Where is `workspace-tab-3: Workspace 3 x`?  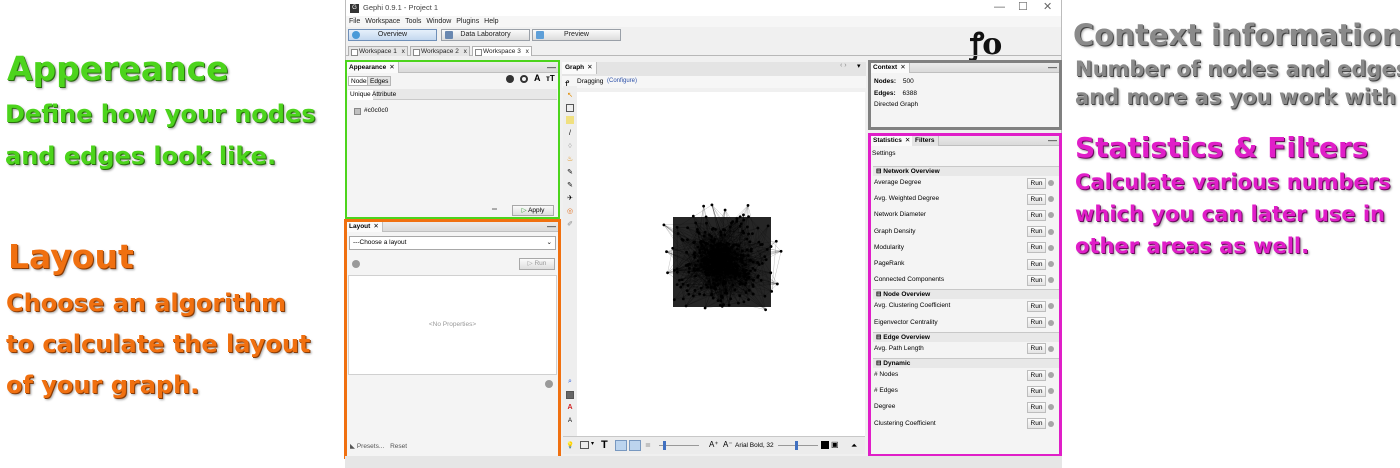
workspace-tab-3: Workspace 3 x is located at coordinates (502, 51).